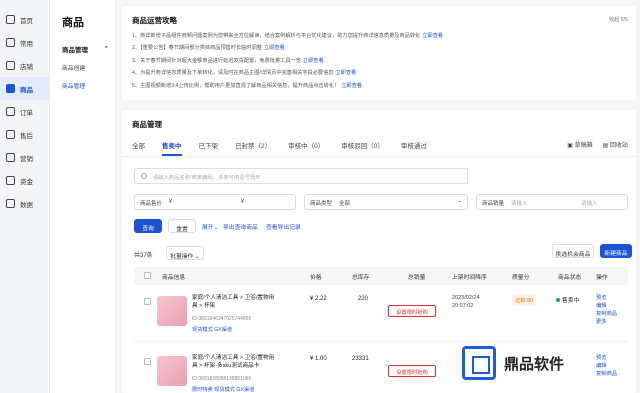 The image size is (640, 393). What do you see at coordinates (606, 322) in the screenshot?
I see `more-link: 更多` at bounding box center [606, 322].